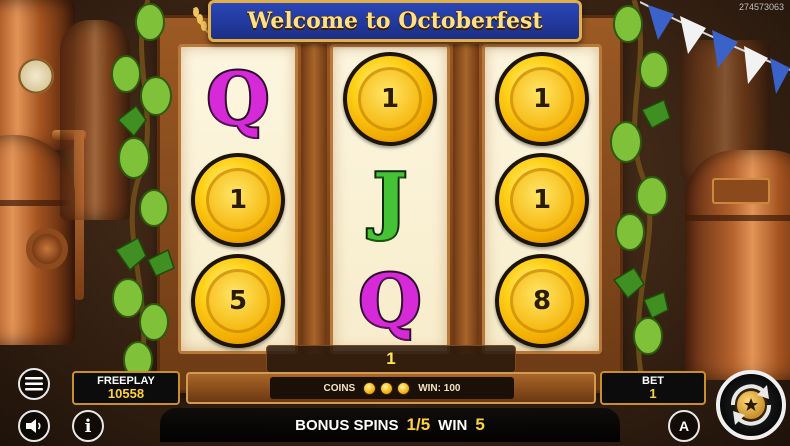  What do you see at coordinates (480, 424) in the screenshot?
I see `bonus-win-value: 5` at bounding box center [480, 424].